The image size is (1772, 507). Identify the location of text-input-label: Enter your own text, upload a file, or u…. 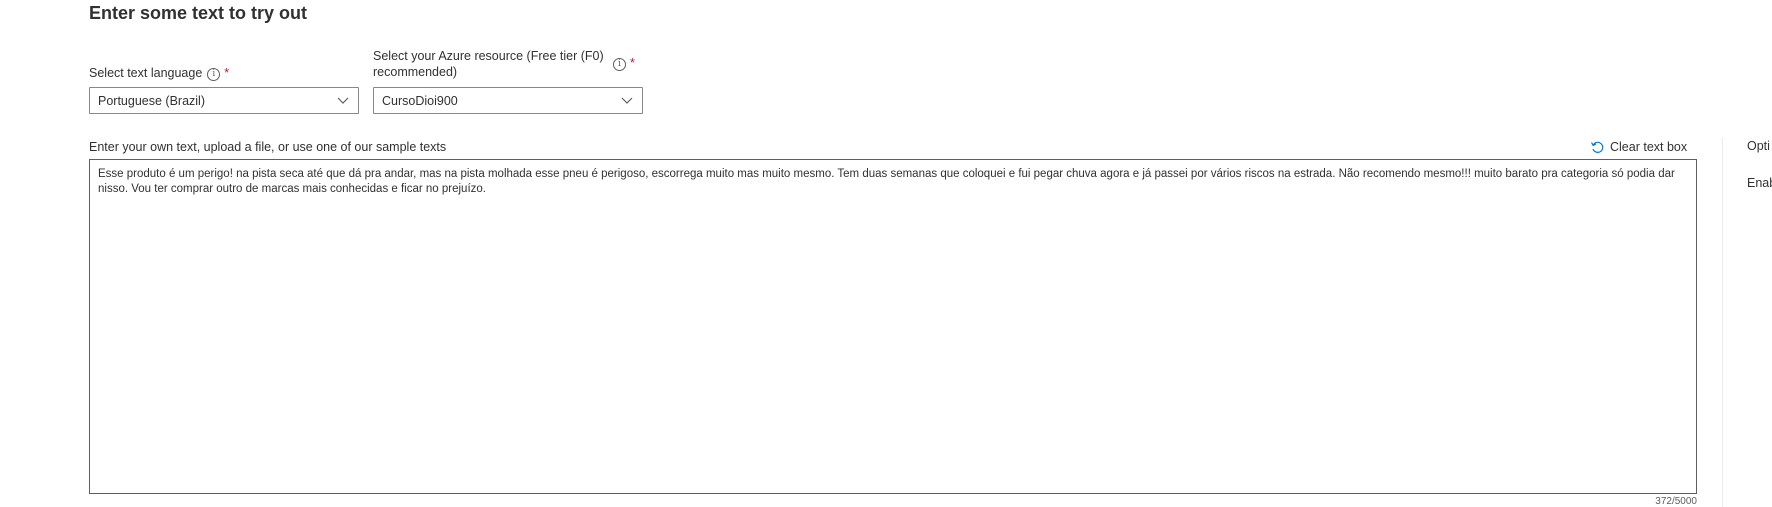
(268, 147).